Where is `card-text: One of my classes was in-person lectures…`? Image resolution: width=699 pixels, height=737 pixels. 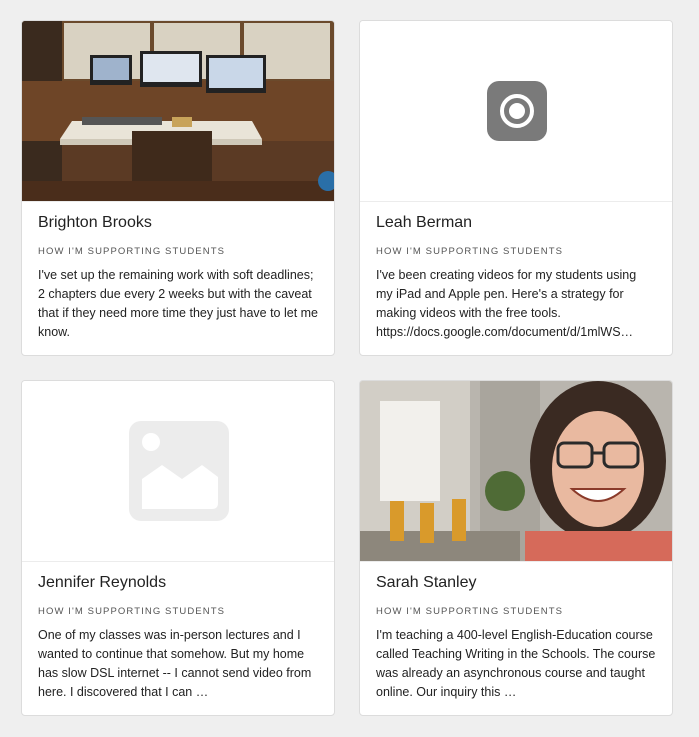
card-text: One of my classes was in-person lectures… is located at coordinates (175, 663).